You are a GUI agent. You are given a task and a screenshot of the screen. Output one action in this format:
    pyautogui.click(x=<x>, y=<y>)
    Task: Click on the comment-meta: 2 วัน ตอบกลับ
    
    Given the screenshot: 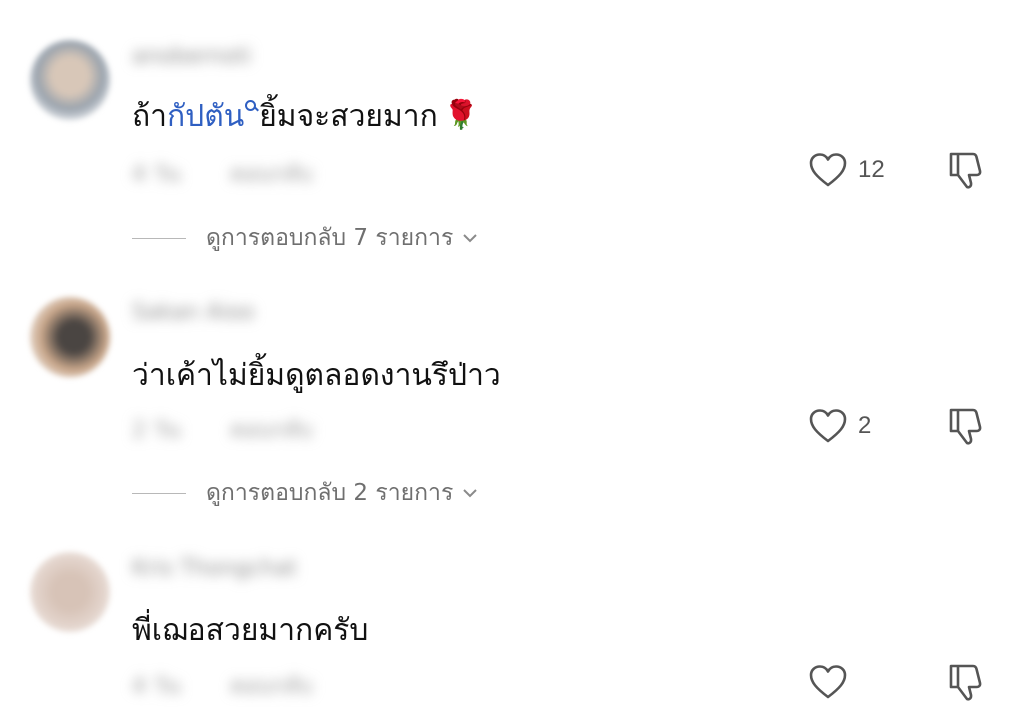 What is the action you would take?
    pyautogui.click(x=247, y=429)
    